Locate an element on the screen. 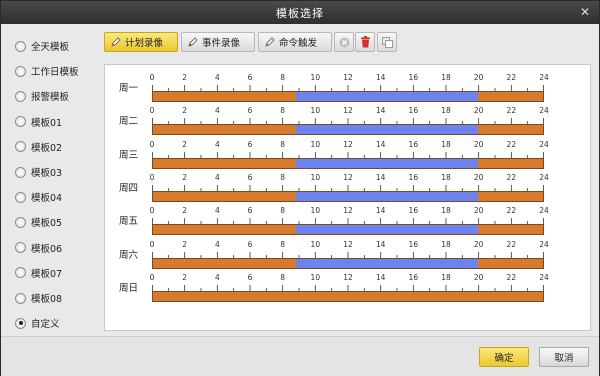  template-option: 工作日模板 is located at coordinates (47, 71).